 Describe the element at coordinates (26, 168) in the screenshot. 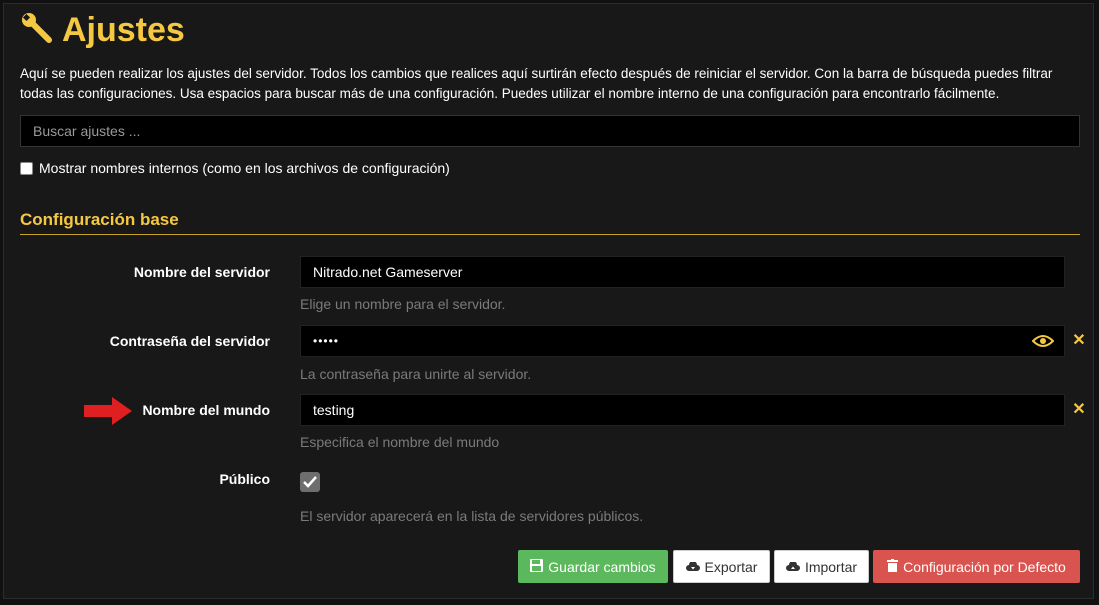

I see `show-internal-checkbox` at that location.